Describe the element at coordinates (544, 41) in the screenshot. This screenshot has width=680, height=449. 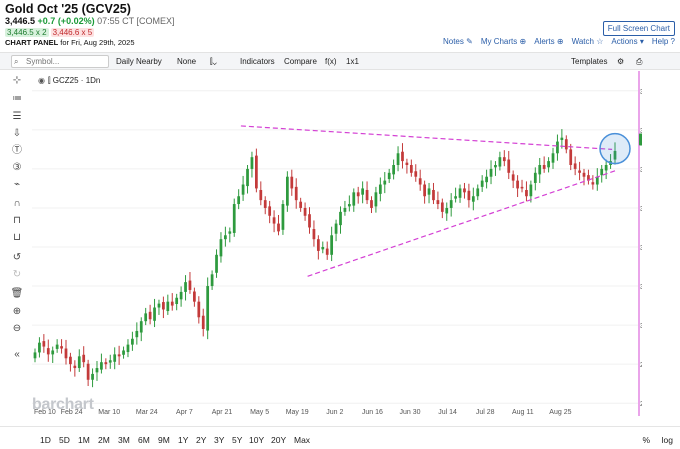
I see `alerts-label: Alerts` at that location.